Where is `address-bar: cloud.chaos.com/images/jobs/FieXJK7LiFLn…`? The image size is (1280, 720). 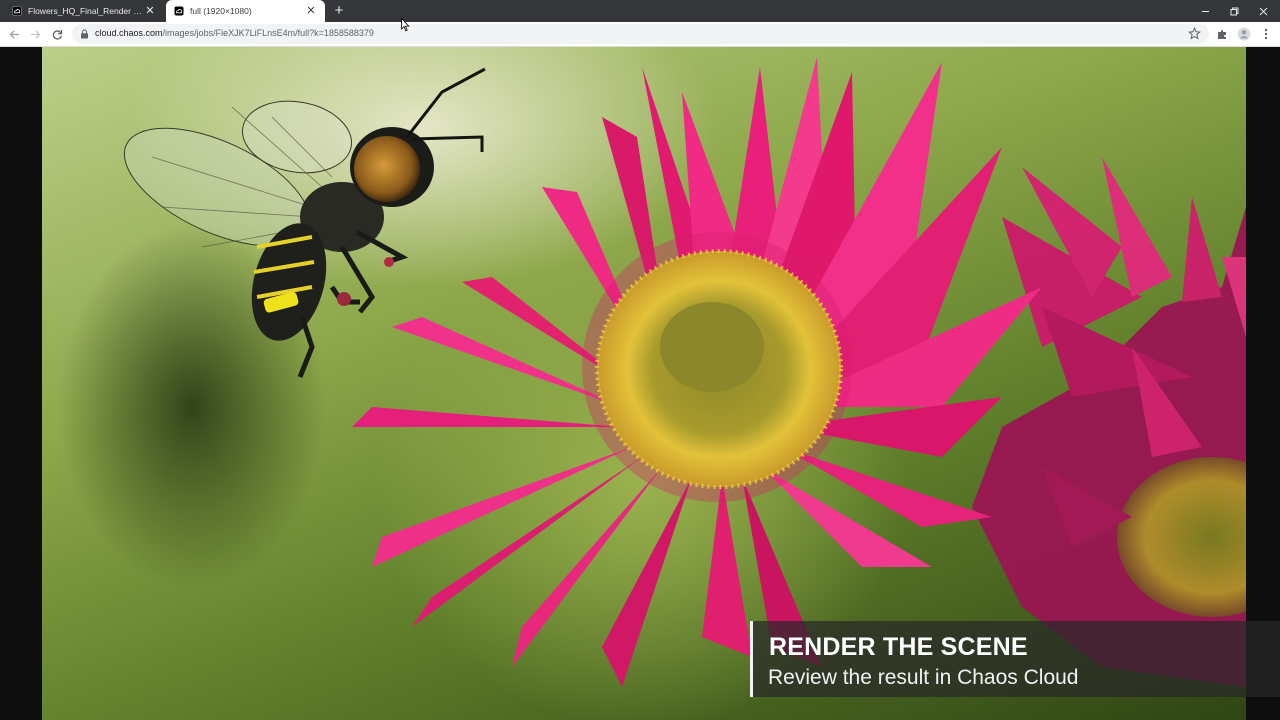 address-bar: cloud.chaos.com/images/jobs/FieXJK7LiFLn… is located at coordinates (640, 34).